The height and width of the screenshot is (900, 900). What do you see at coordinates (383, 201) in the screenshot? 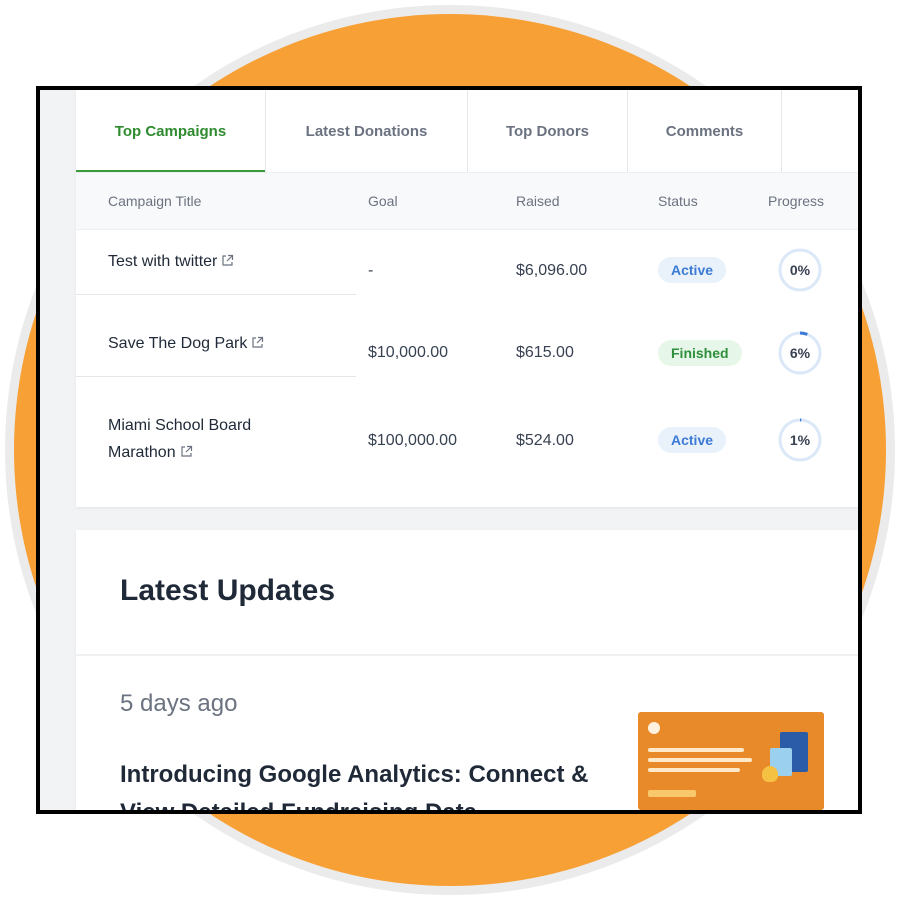
I see `header-goal: Goal` at bounding box center [383, 201].